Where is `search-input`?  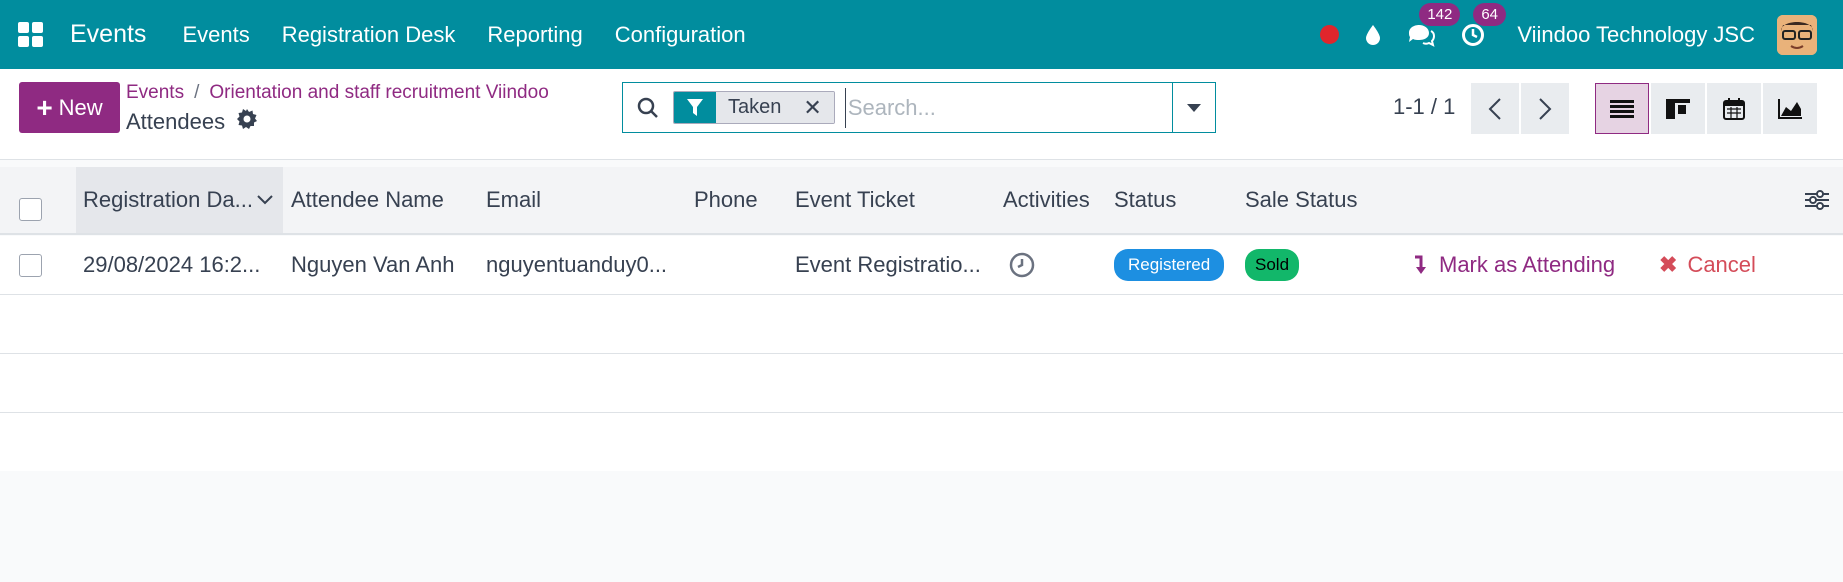
search-input is located at coordinates (1008, 107).